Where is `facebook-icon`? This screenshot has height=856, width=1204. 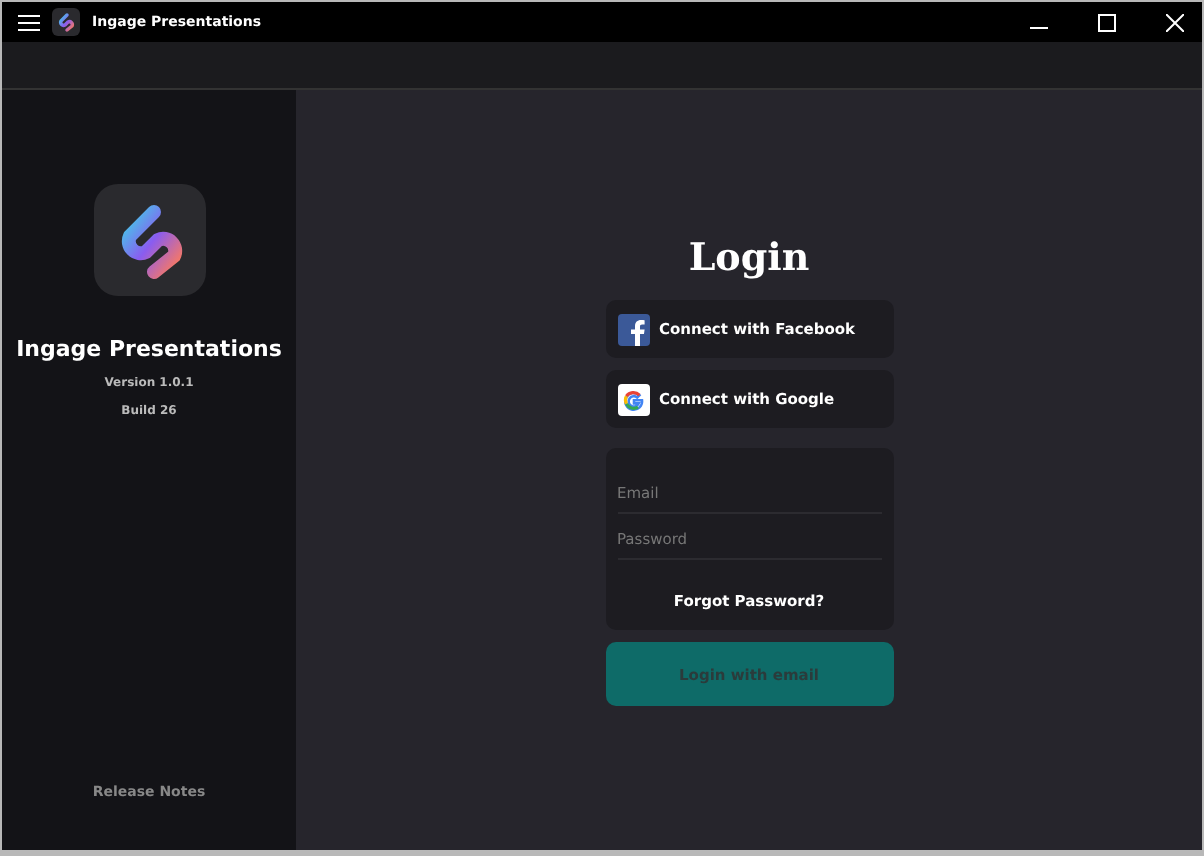
facebook-icon is located at coordinates (633, 329).